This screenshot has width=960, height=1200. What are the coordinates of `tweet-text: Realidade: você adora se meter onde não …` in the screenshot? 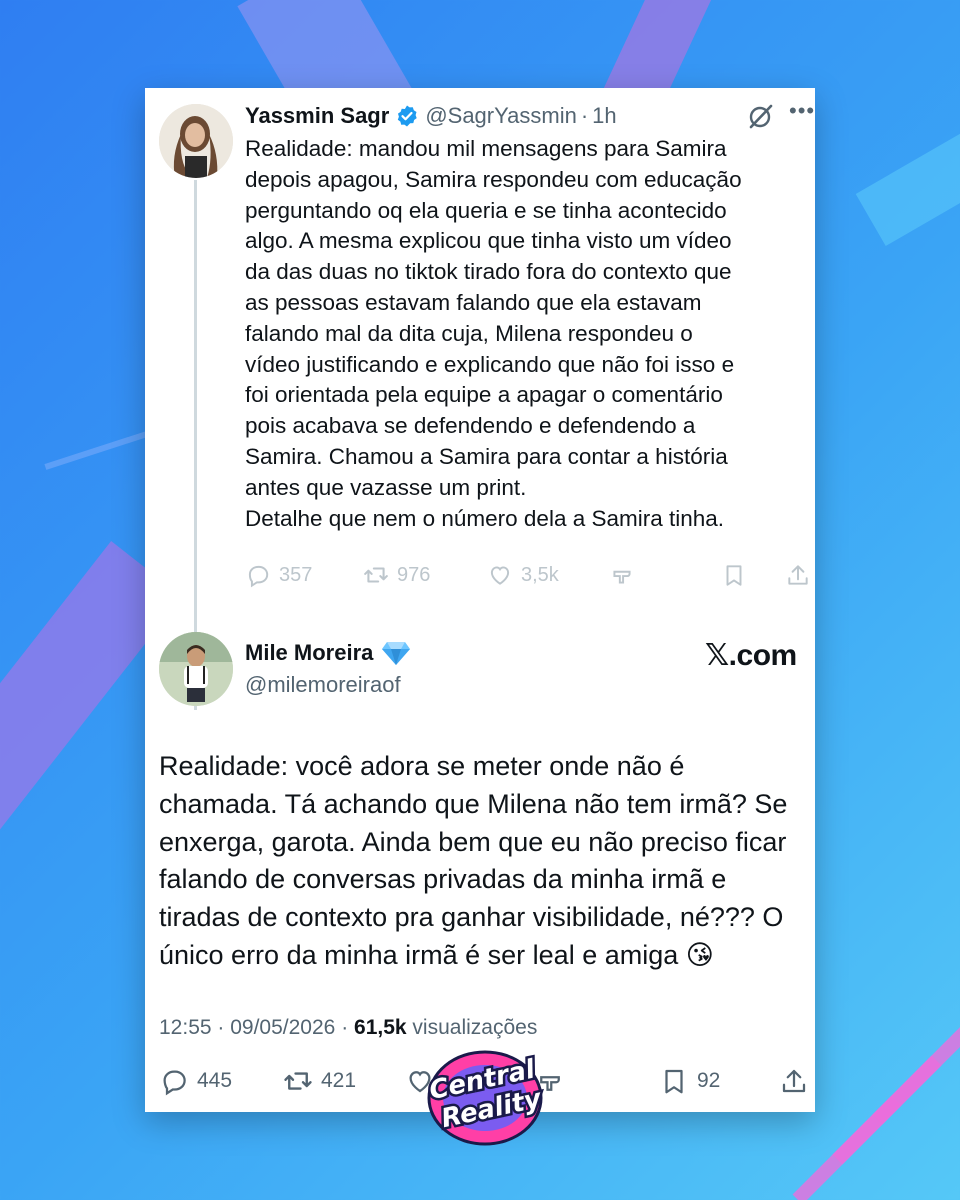 It's located at (484, 861).